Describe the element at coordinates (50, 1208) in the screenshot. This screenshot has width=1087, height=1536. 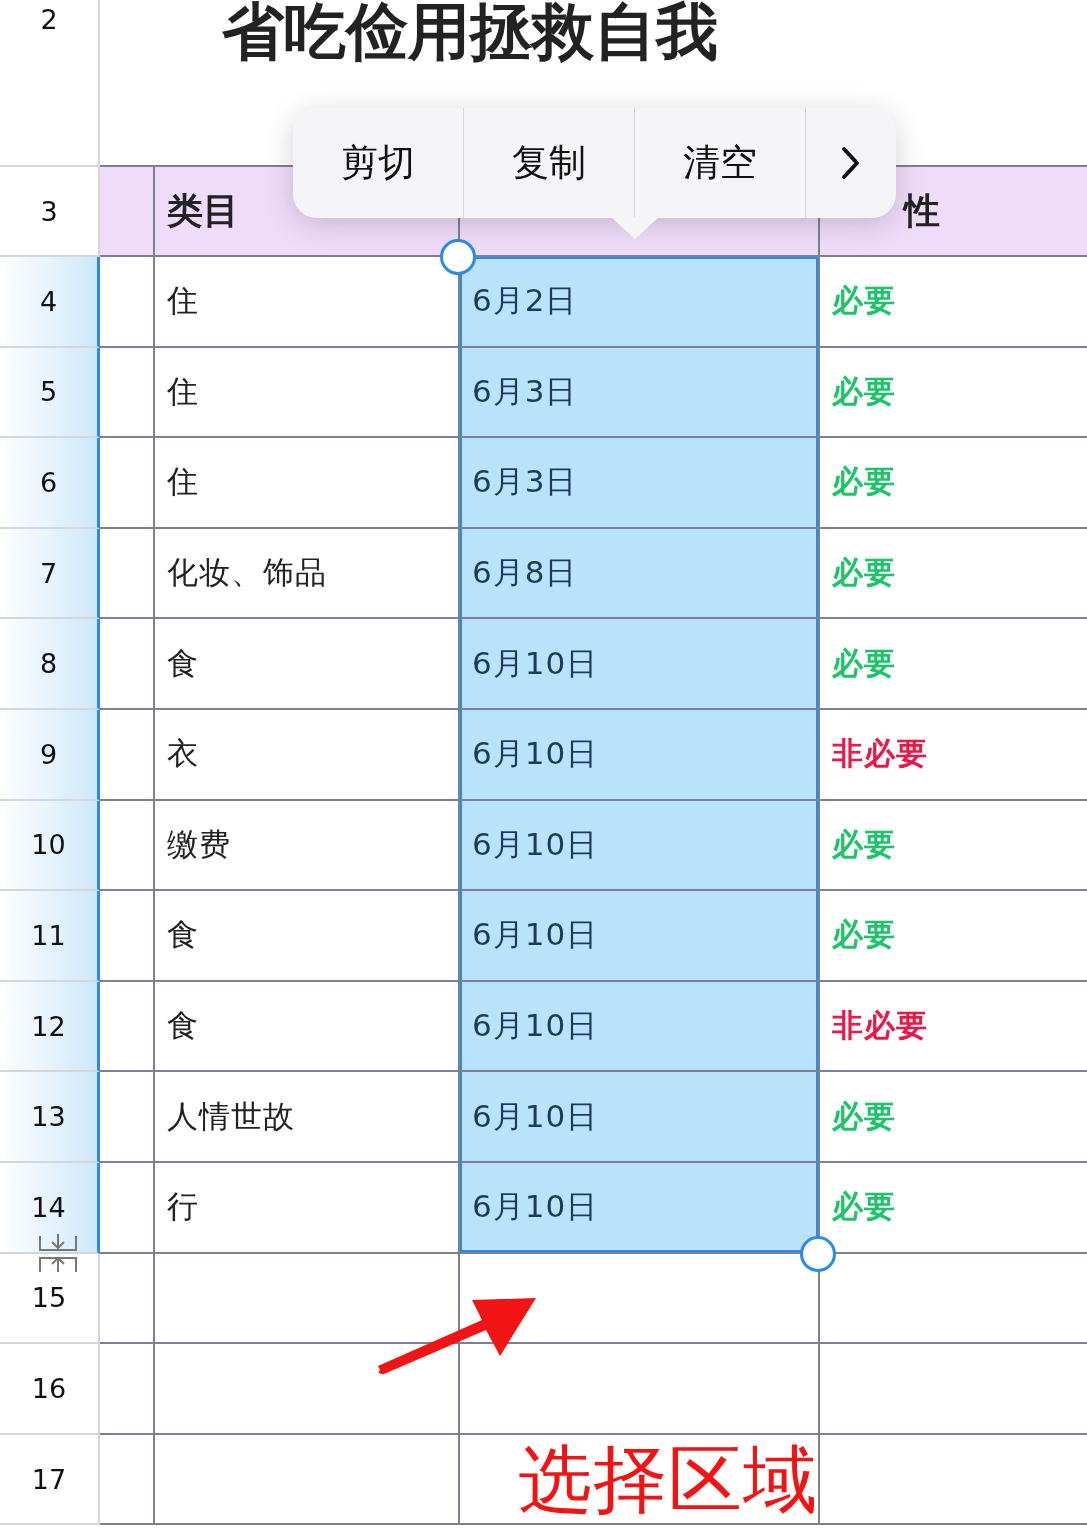
I see `row-header: 14` at that location.